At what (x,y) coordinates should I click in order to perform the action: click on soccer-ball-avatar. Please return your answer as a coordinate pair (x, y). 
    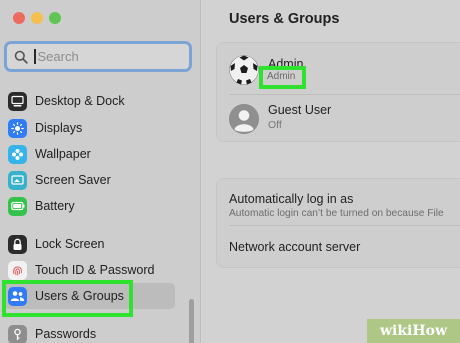
    Looking at the image, I should click on (244, 70).